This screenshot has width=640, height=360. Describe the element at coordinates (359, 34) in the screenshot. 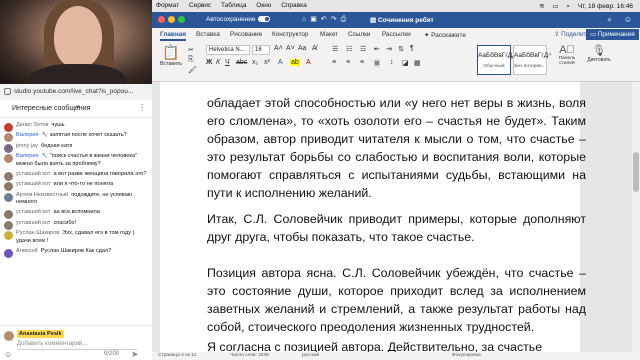

I see `tab-references: Ссылки` at that location.